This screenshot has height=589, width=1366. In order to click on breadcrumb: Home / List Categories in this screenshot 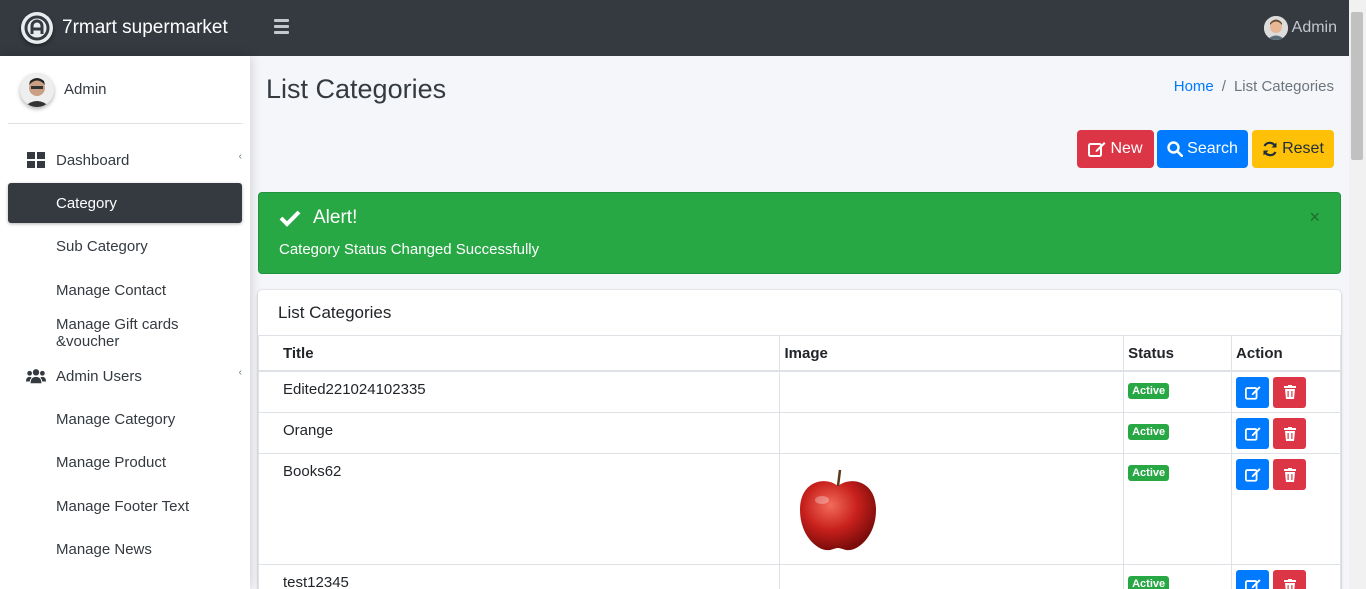, I will do `click(1254, 86)`.